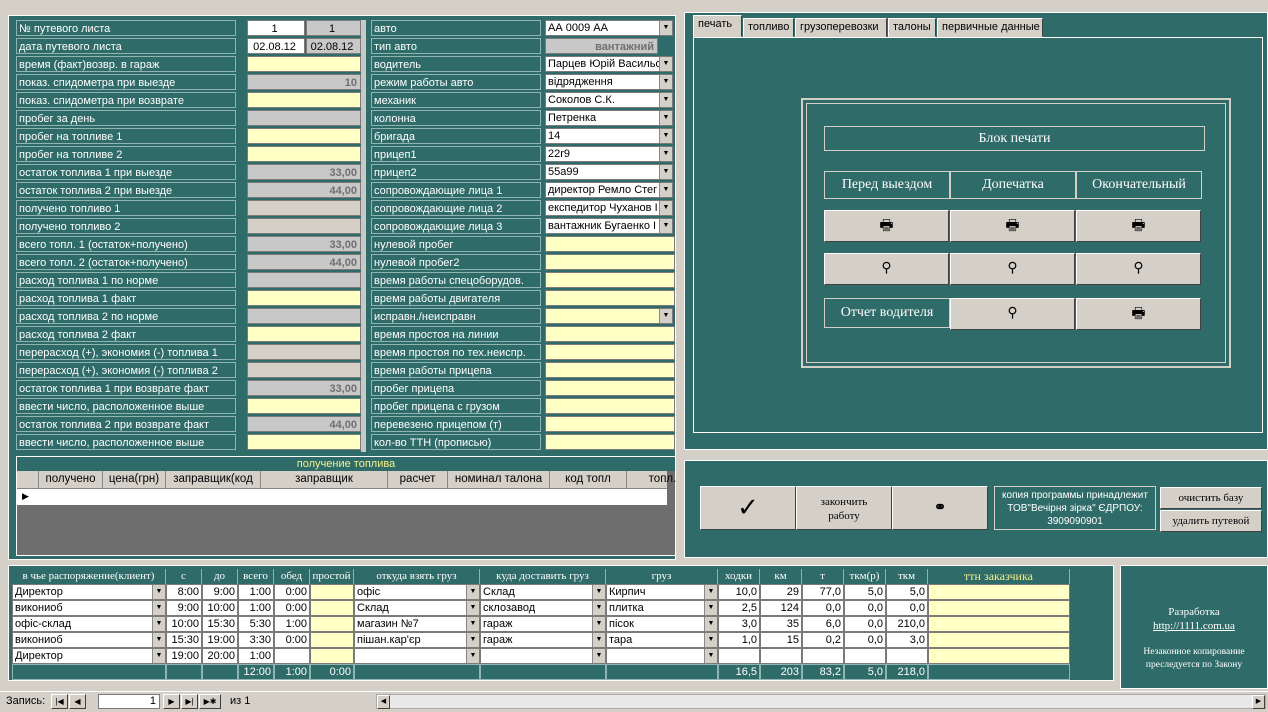  I want to click on trips-column-header: км, so click(781, 576).